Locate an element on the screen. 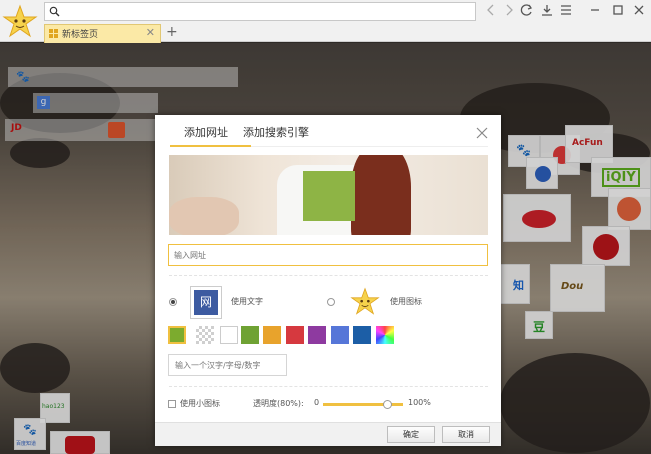 The image size is (651, 454). tab-add-url: 添加网址 is located at coordinates (206, 132).